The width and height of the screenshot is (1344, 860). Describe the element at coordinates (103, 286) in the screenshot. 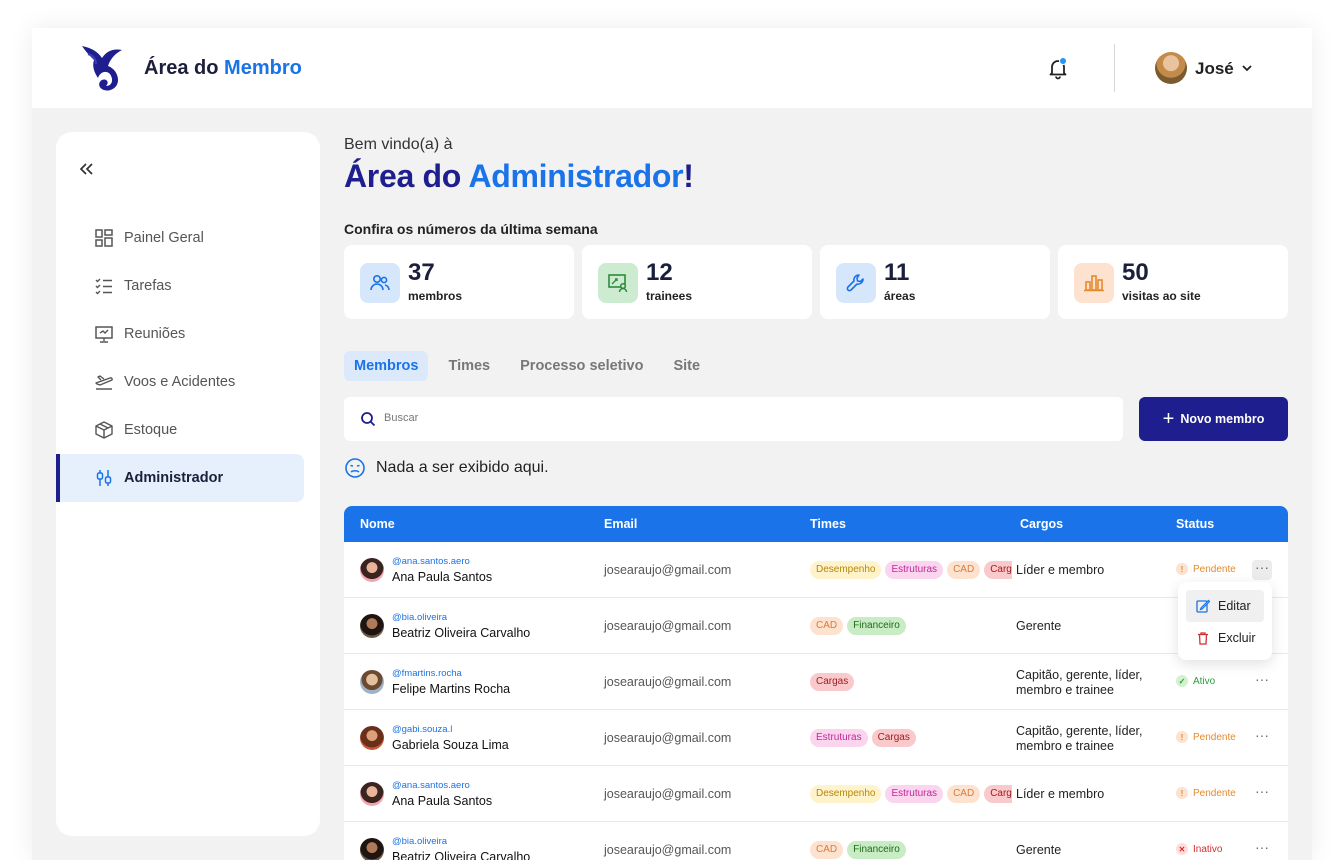

I see `checklist-icon` at that location.